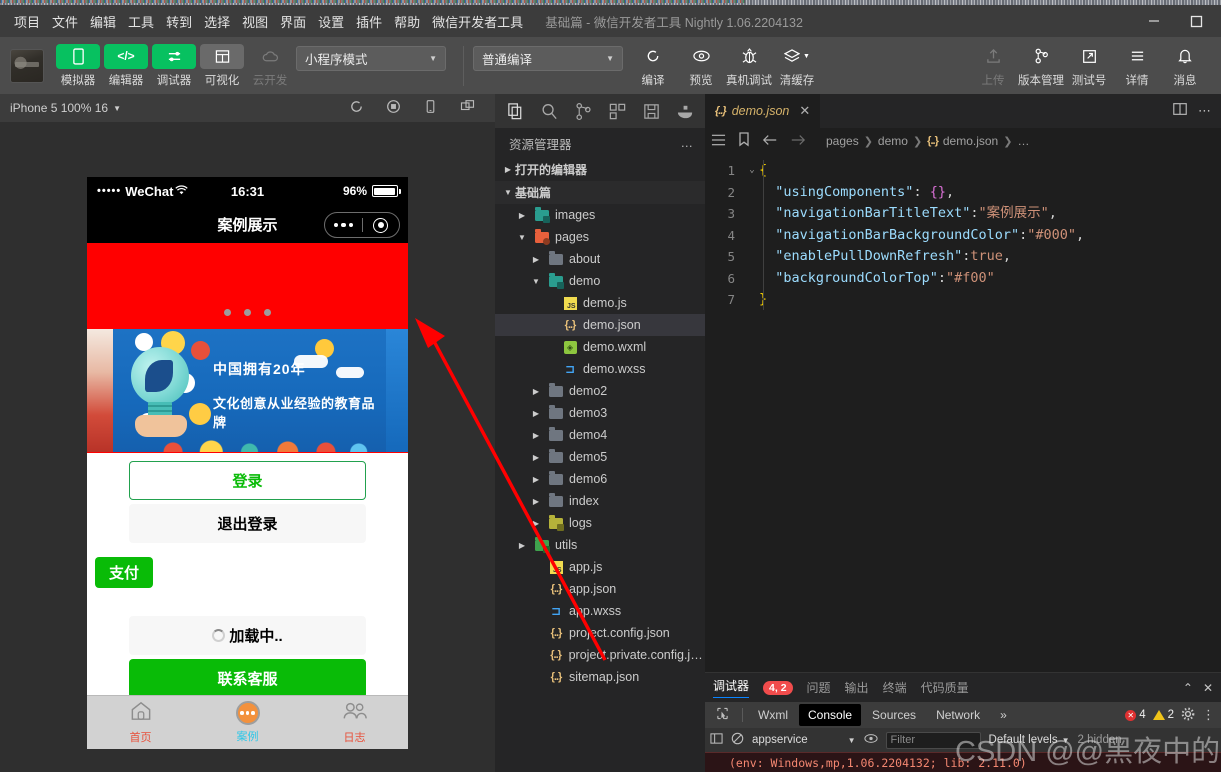  Describe the element at coordinates (798, 141) in the screenshot. I see `forward-arrow-icon` at that location.